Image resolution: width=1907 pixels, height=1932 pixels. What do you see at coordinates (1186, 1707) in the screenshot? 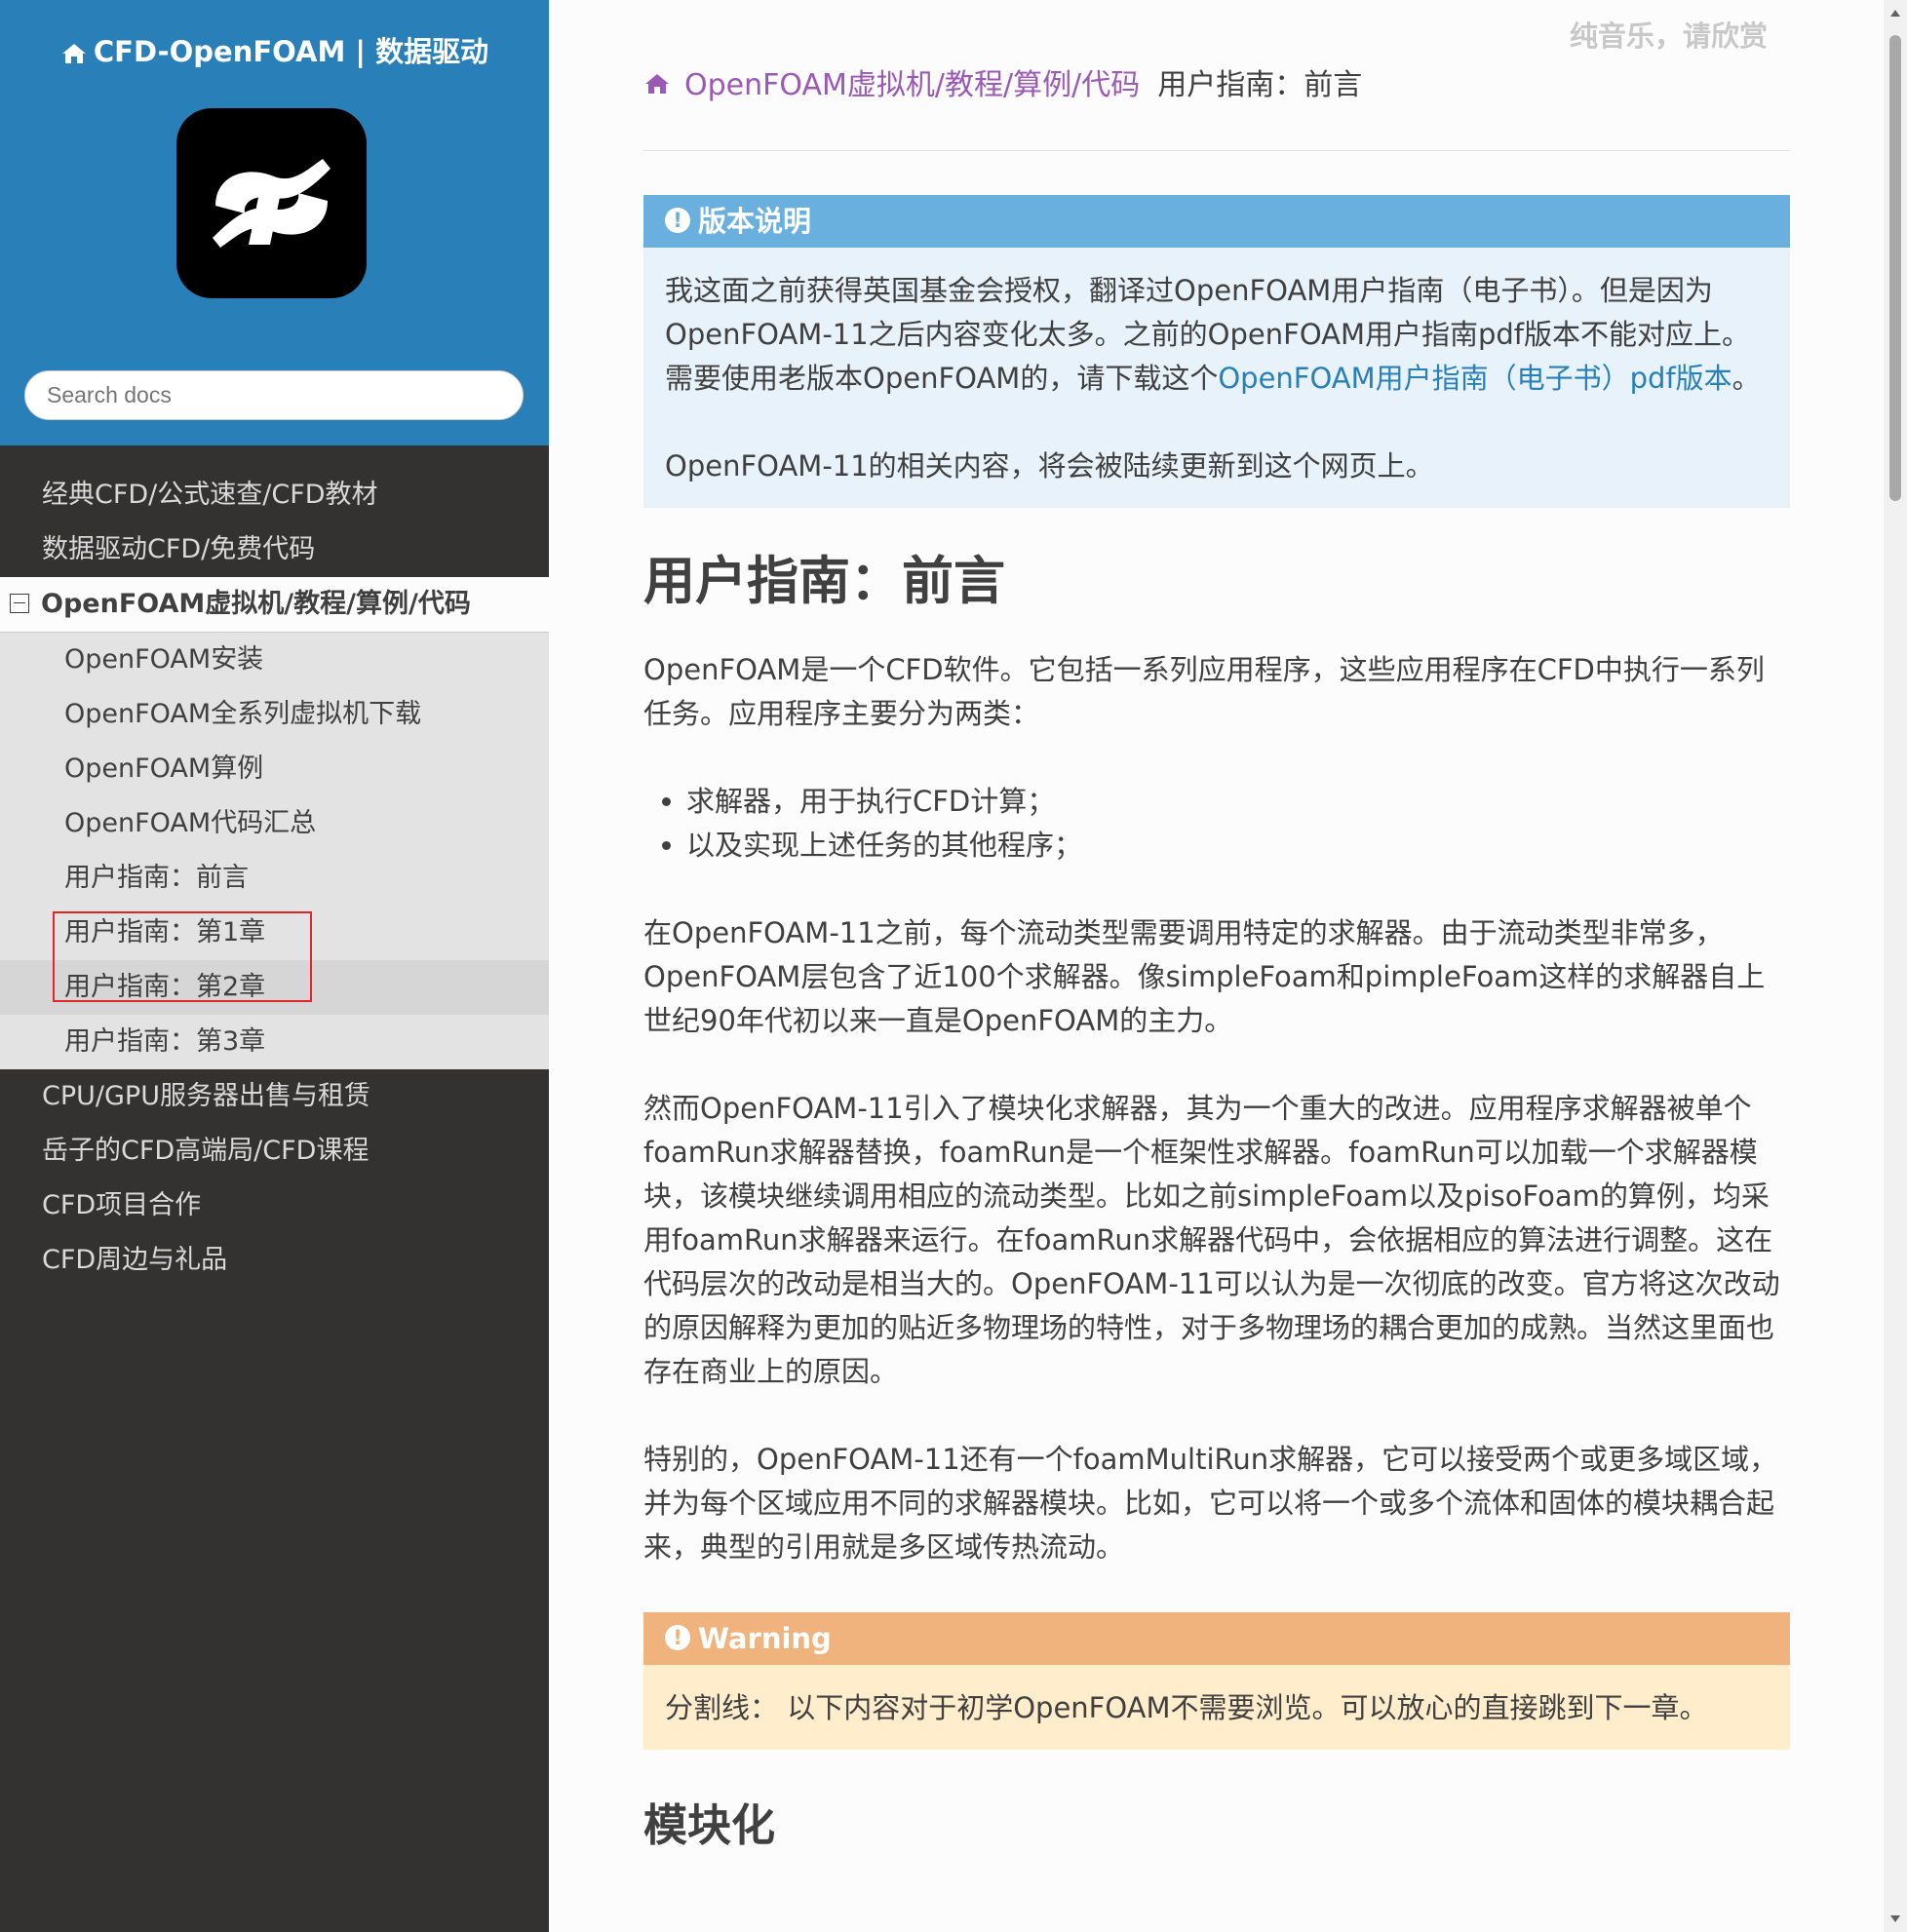
I see `warning-body: 分割线： 以下内容对于初学OpenFOAM不需要浏览。可以放心的直接跳到下一章。` at bounding box center [1186, 1707].